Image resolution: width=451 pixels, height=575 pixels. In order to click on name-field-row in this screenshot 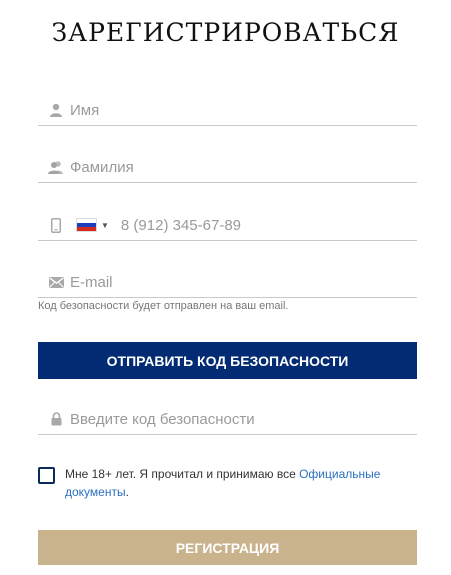, I will do `click(227, 110)`.